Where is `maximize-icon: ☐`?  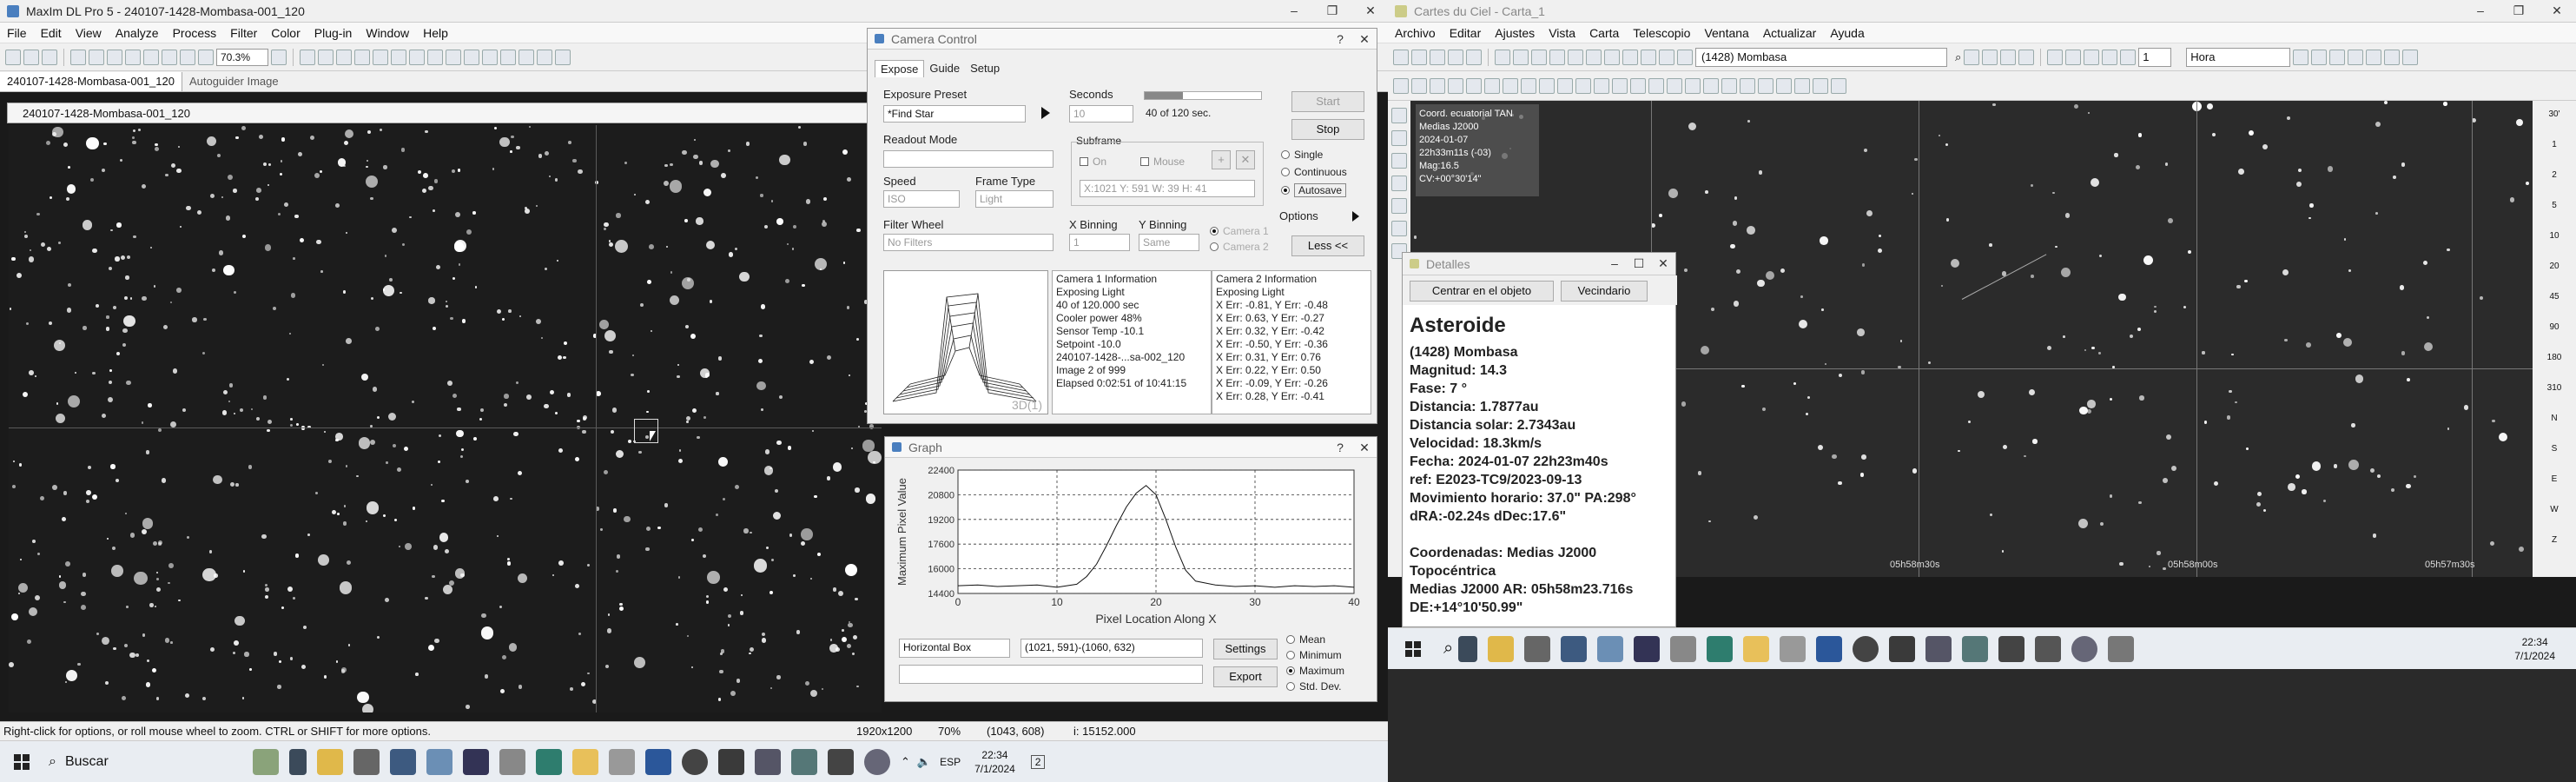
maximize-icon: ☐ is located at coordinates (1639, 264).